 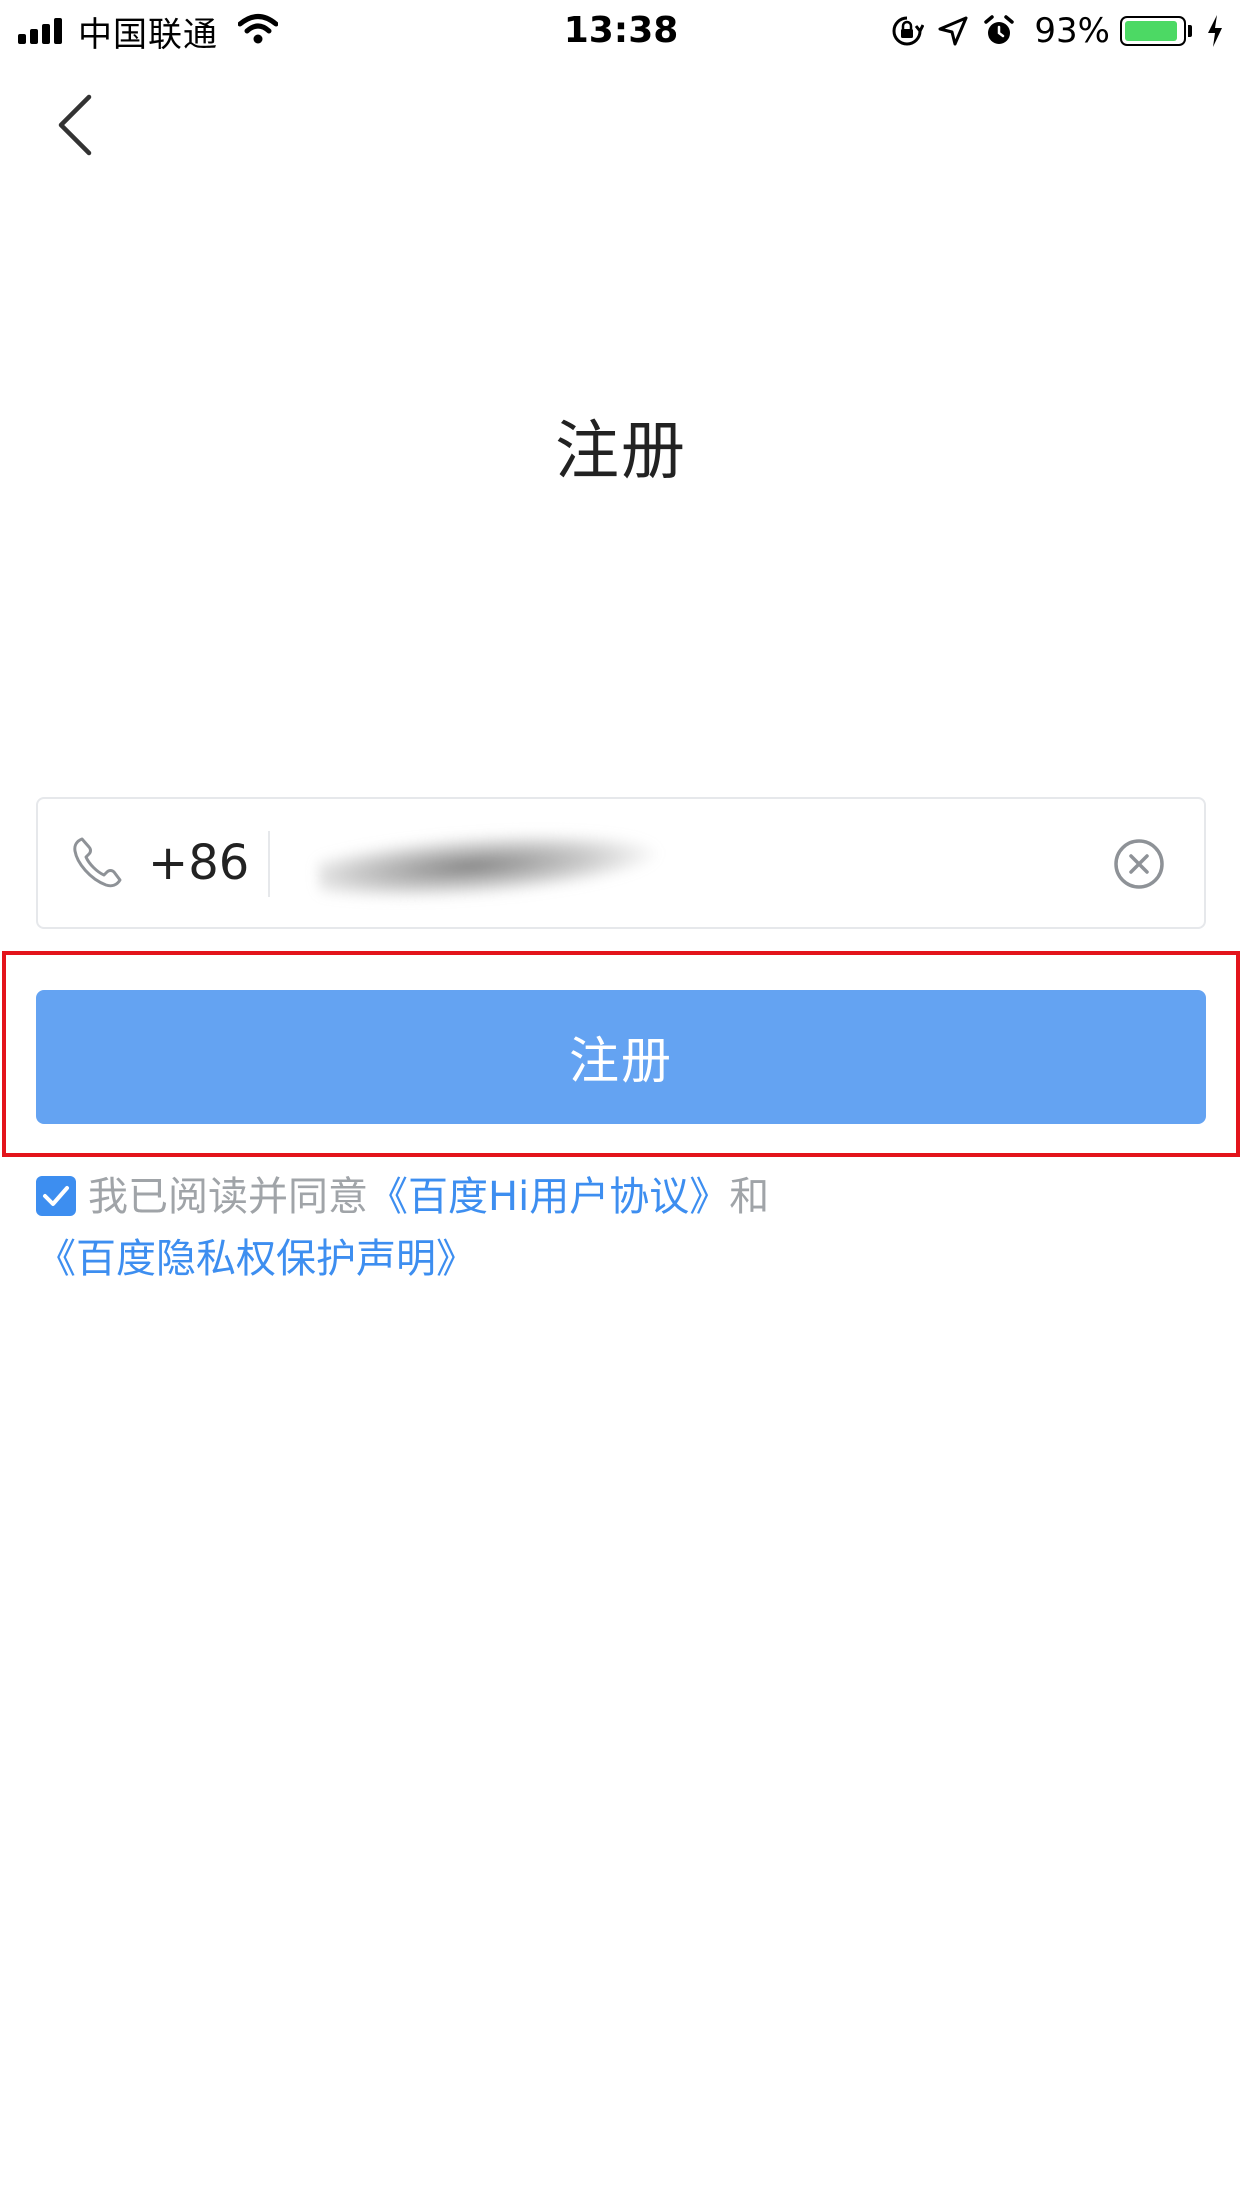 What do you see at coordinates (1190, 31) in the screenshot?
I see `battery-cap` at bounding box center [1190, 31].